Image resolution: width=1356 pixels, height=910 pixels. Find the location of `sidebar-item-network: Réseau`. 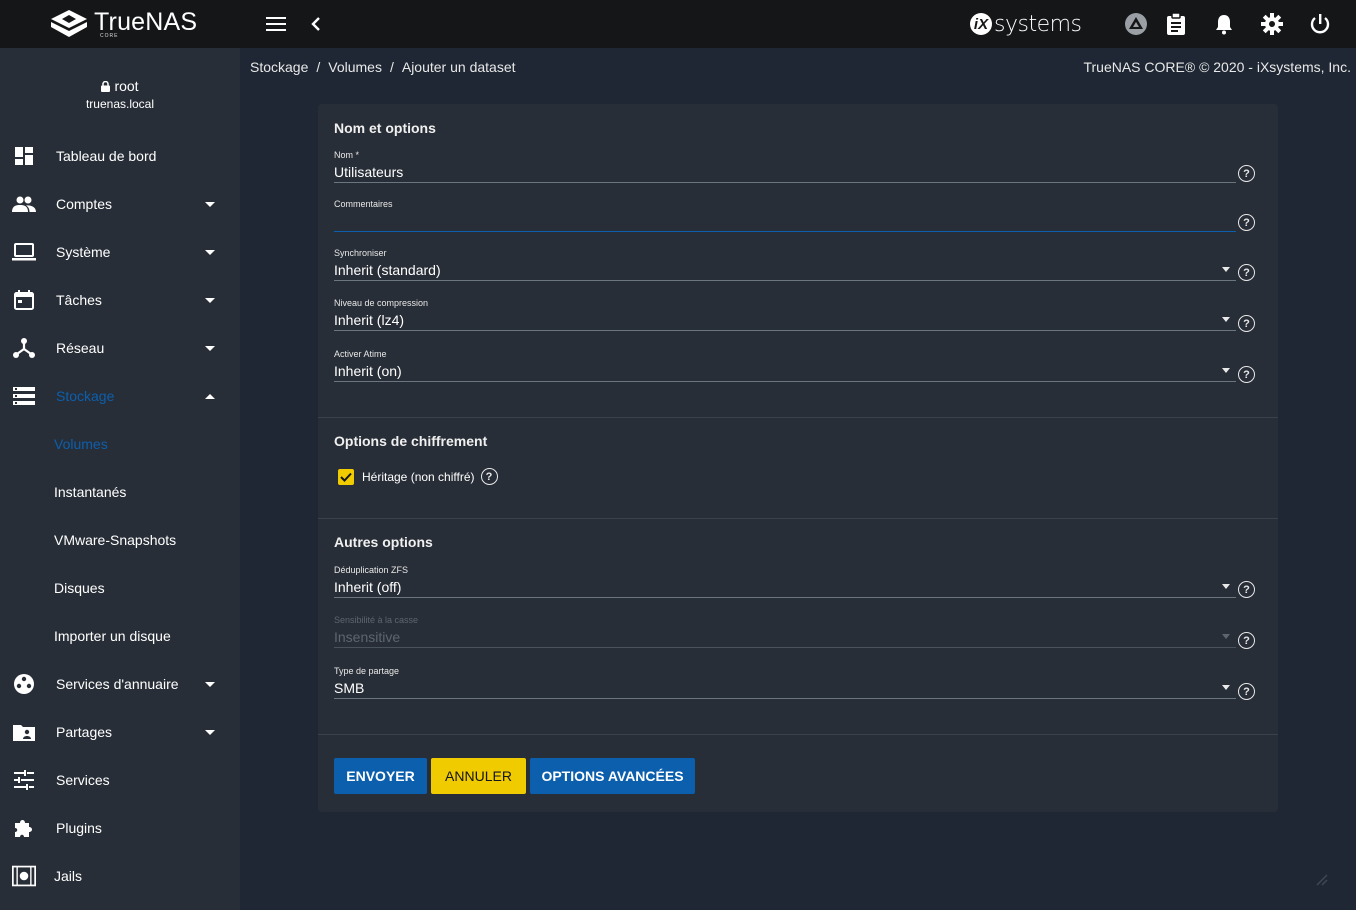

sidebar-item-network: Réseau is located at coordinates (120, 348).